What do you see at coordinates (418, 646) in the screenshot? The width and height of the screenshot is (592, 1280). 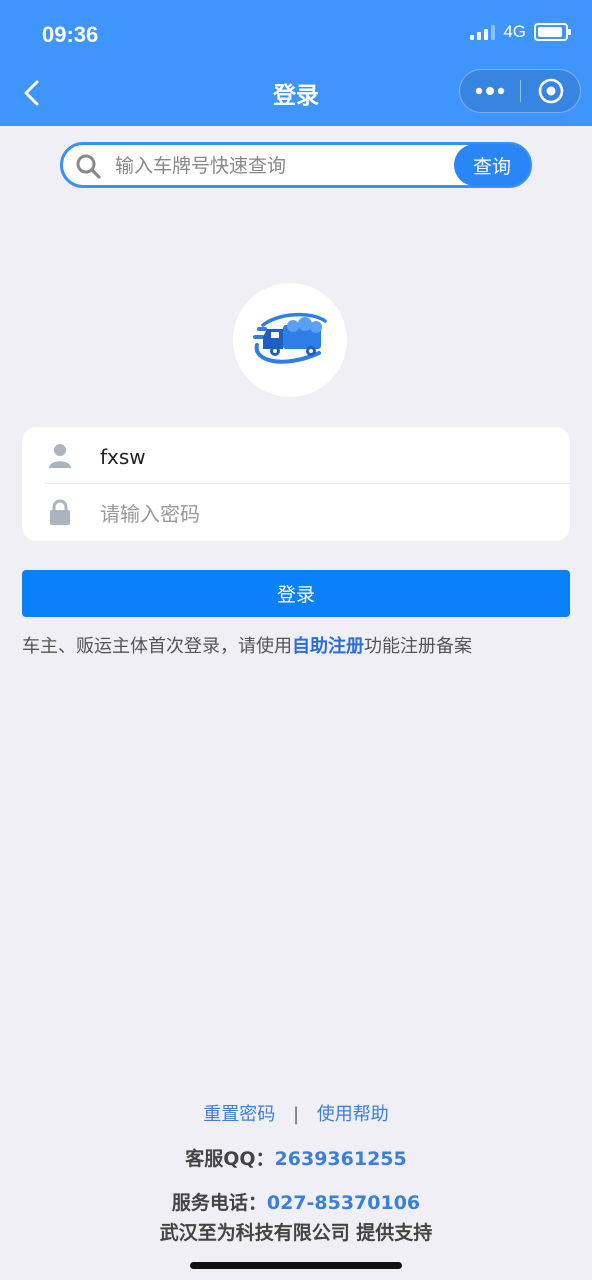 I see `notice-suffix: 功能注册备案` at bounding box center [418, 646].